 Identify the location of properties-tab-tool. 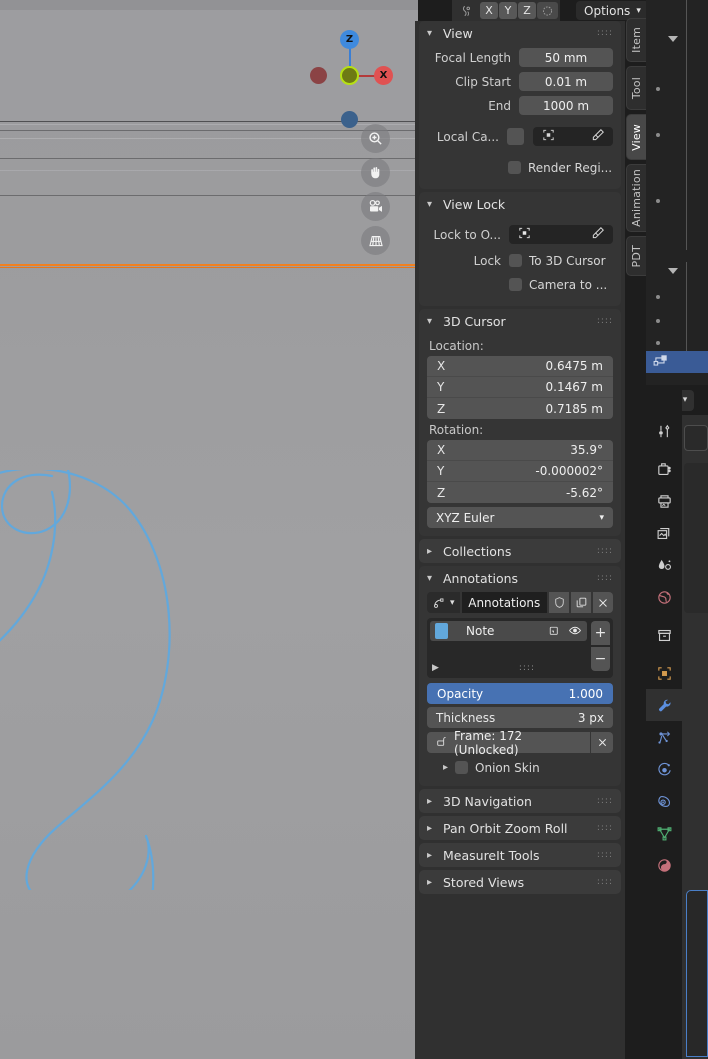
(664, 431).